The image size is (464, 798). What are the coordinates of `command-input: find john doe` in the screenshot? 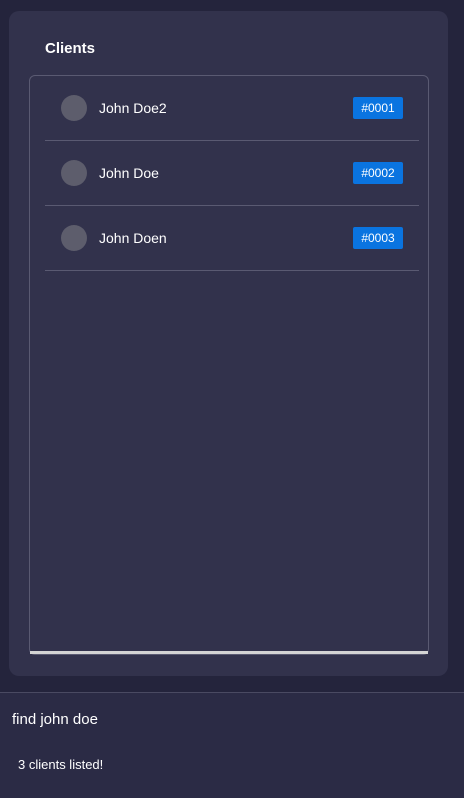 It's located at (55, 719).